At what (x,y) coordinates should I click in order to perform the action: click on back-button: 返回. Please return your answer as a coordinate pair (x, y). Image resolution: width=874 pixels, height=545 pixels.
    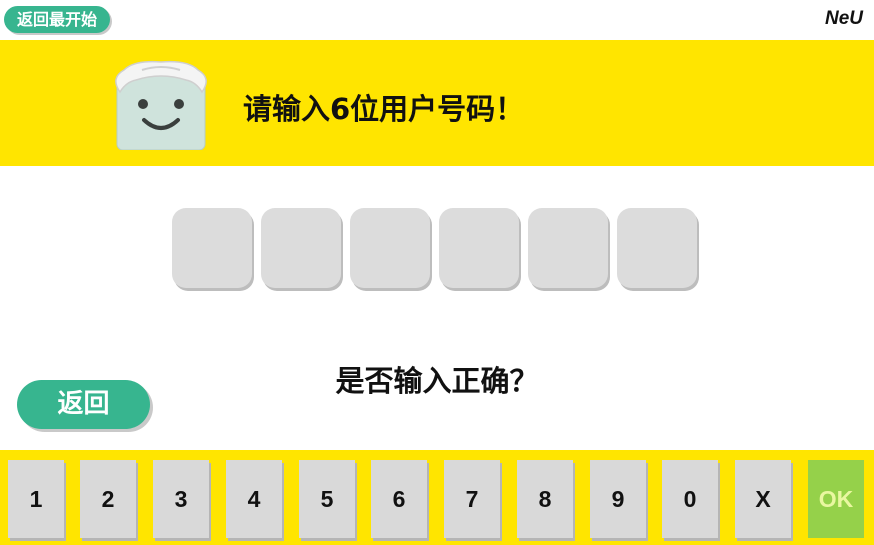
    Looking at the image, I should click on (83, 404).